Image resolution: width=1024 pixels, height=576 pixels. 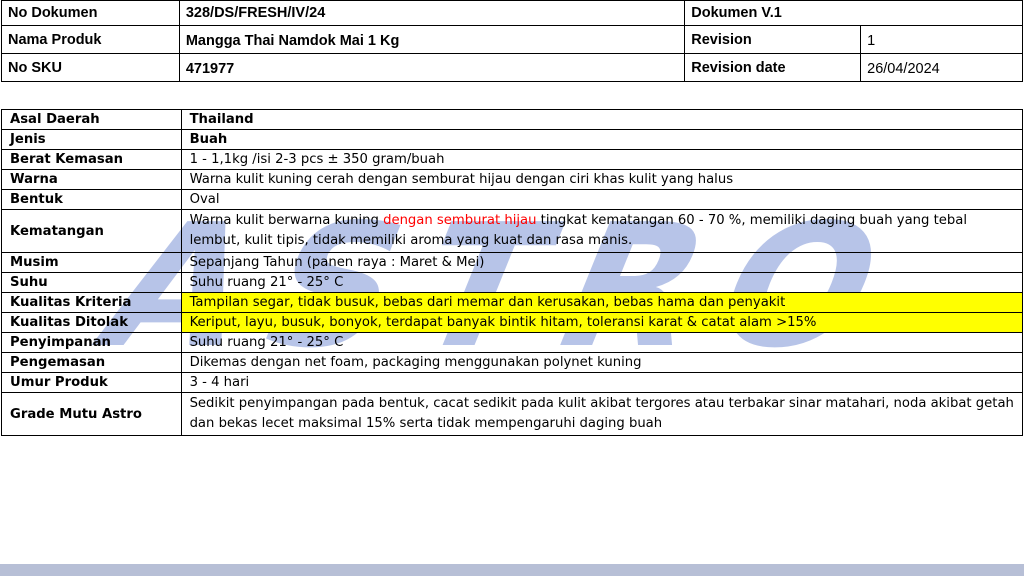 I want to click on spec-label-warna: Warna, so click(x=91, y=179).